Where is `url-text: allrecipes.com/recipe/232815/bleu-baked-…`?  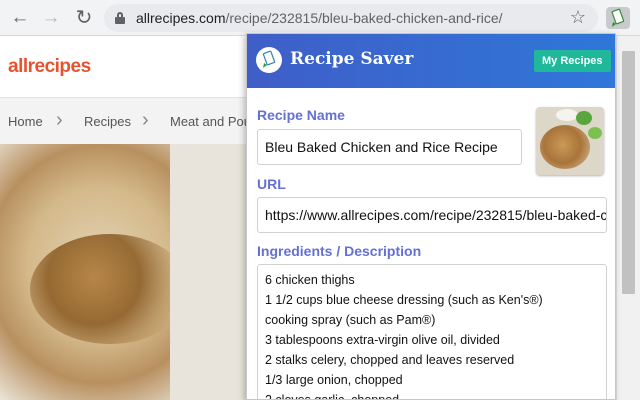
url-text: allrecipes.com/recipe/232815/bleu-baked-… is located at coordinates (319, 18).